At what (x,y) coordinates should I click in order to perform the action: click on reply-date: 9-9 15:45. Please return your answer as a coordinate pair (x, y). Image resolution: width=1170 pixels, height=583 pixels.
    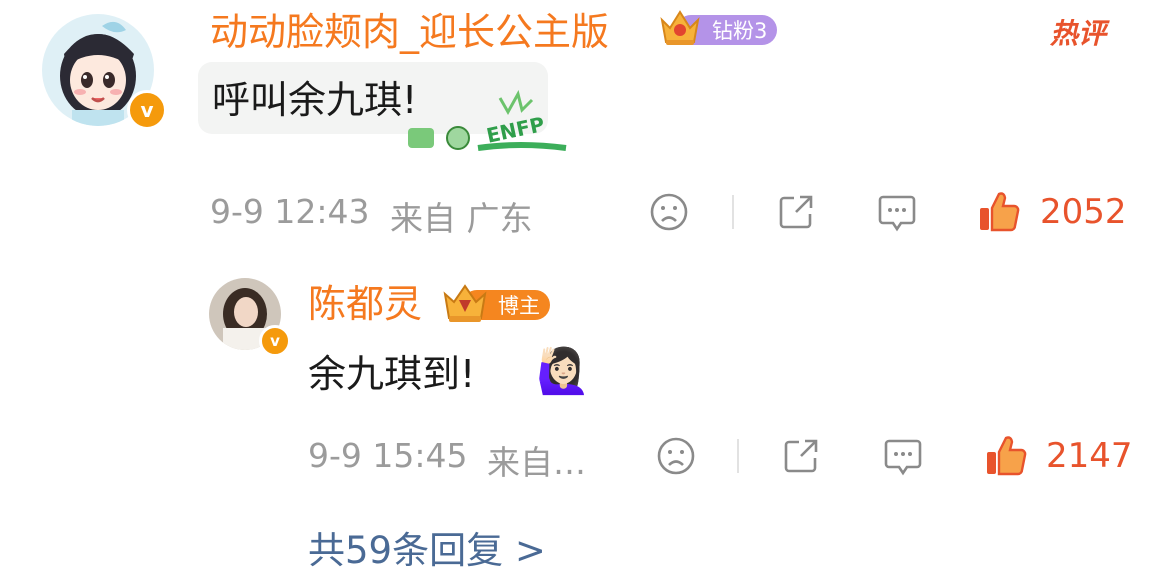
    Looking at the image, I should click on (388, 455).